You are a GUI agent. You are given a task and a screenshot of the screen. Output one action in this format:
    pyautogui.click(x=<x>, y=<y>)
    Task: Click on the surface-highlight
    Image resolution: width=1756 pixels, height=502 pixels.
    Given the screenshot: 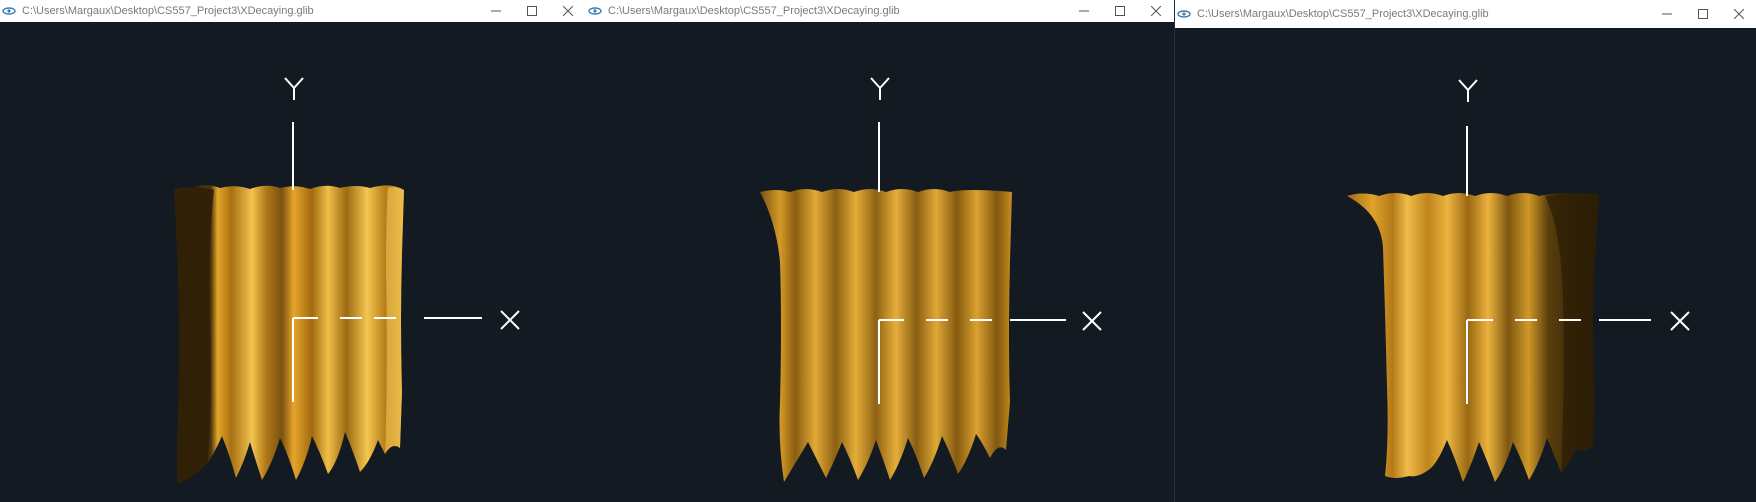 What is the action you would take?
    pyautogui.click(x=394, y=321)
    